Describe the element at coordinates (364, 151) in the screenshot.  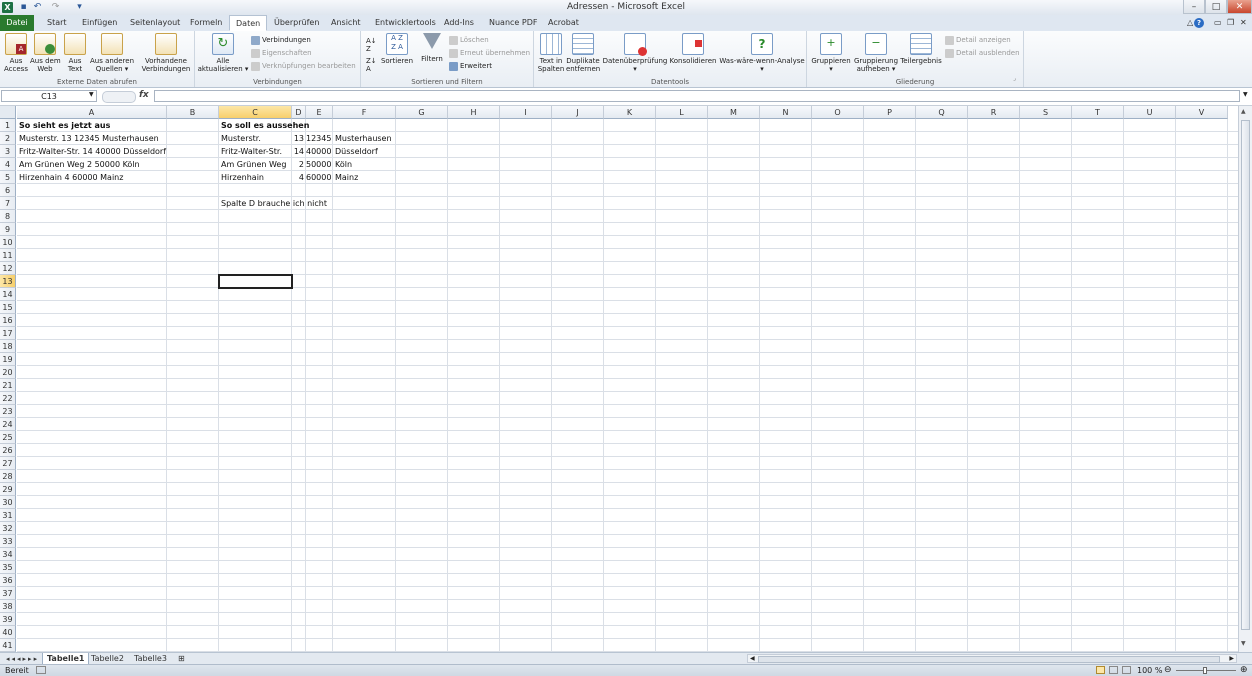
I see `cell-f3: Düsseldorf` at that location.